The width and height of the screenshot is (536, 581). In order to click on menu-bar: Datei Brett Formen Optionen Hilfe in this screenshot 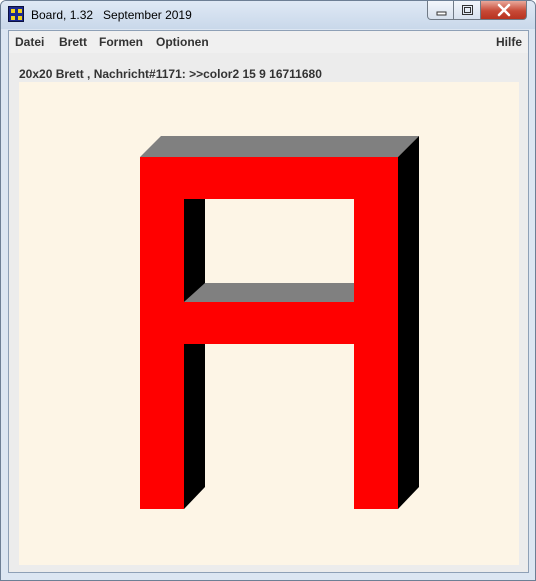, I will do `click(268, 42)`.